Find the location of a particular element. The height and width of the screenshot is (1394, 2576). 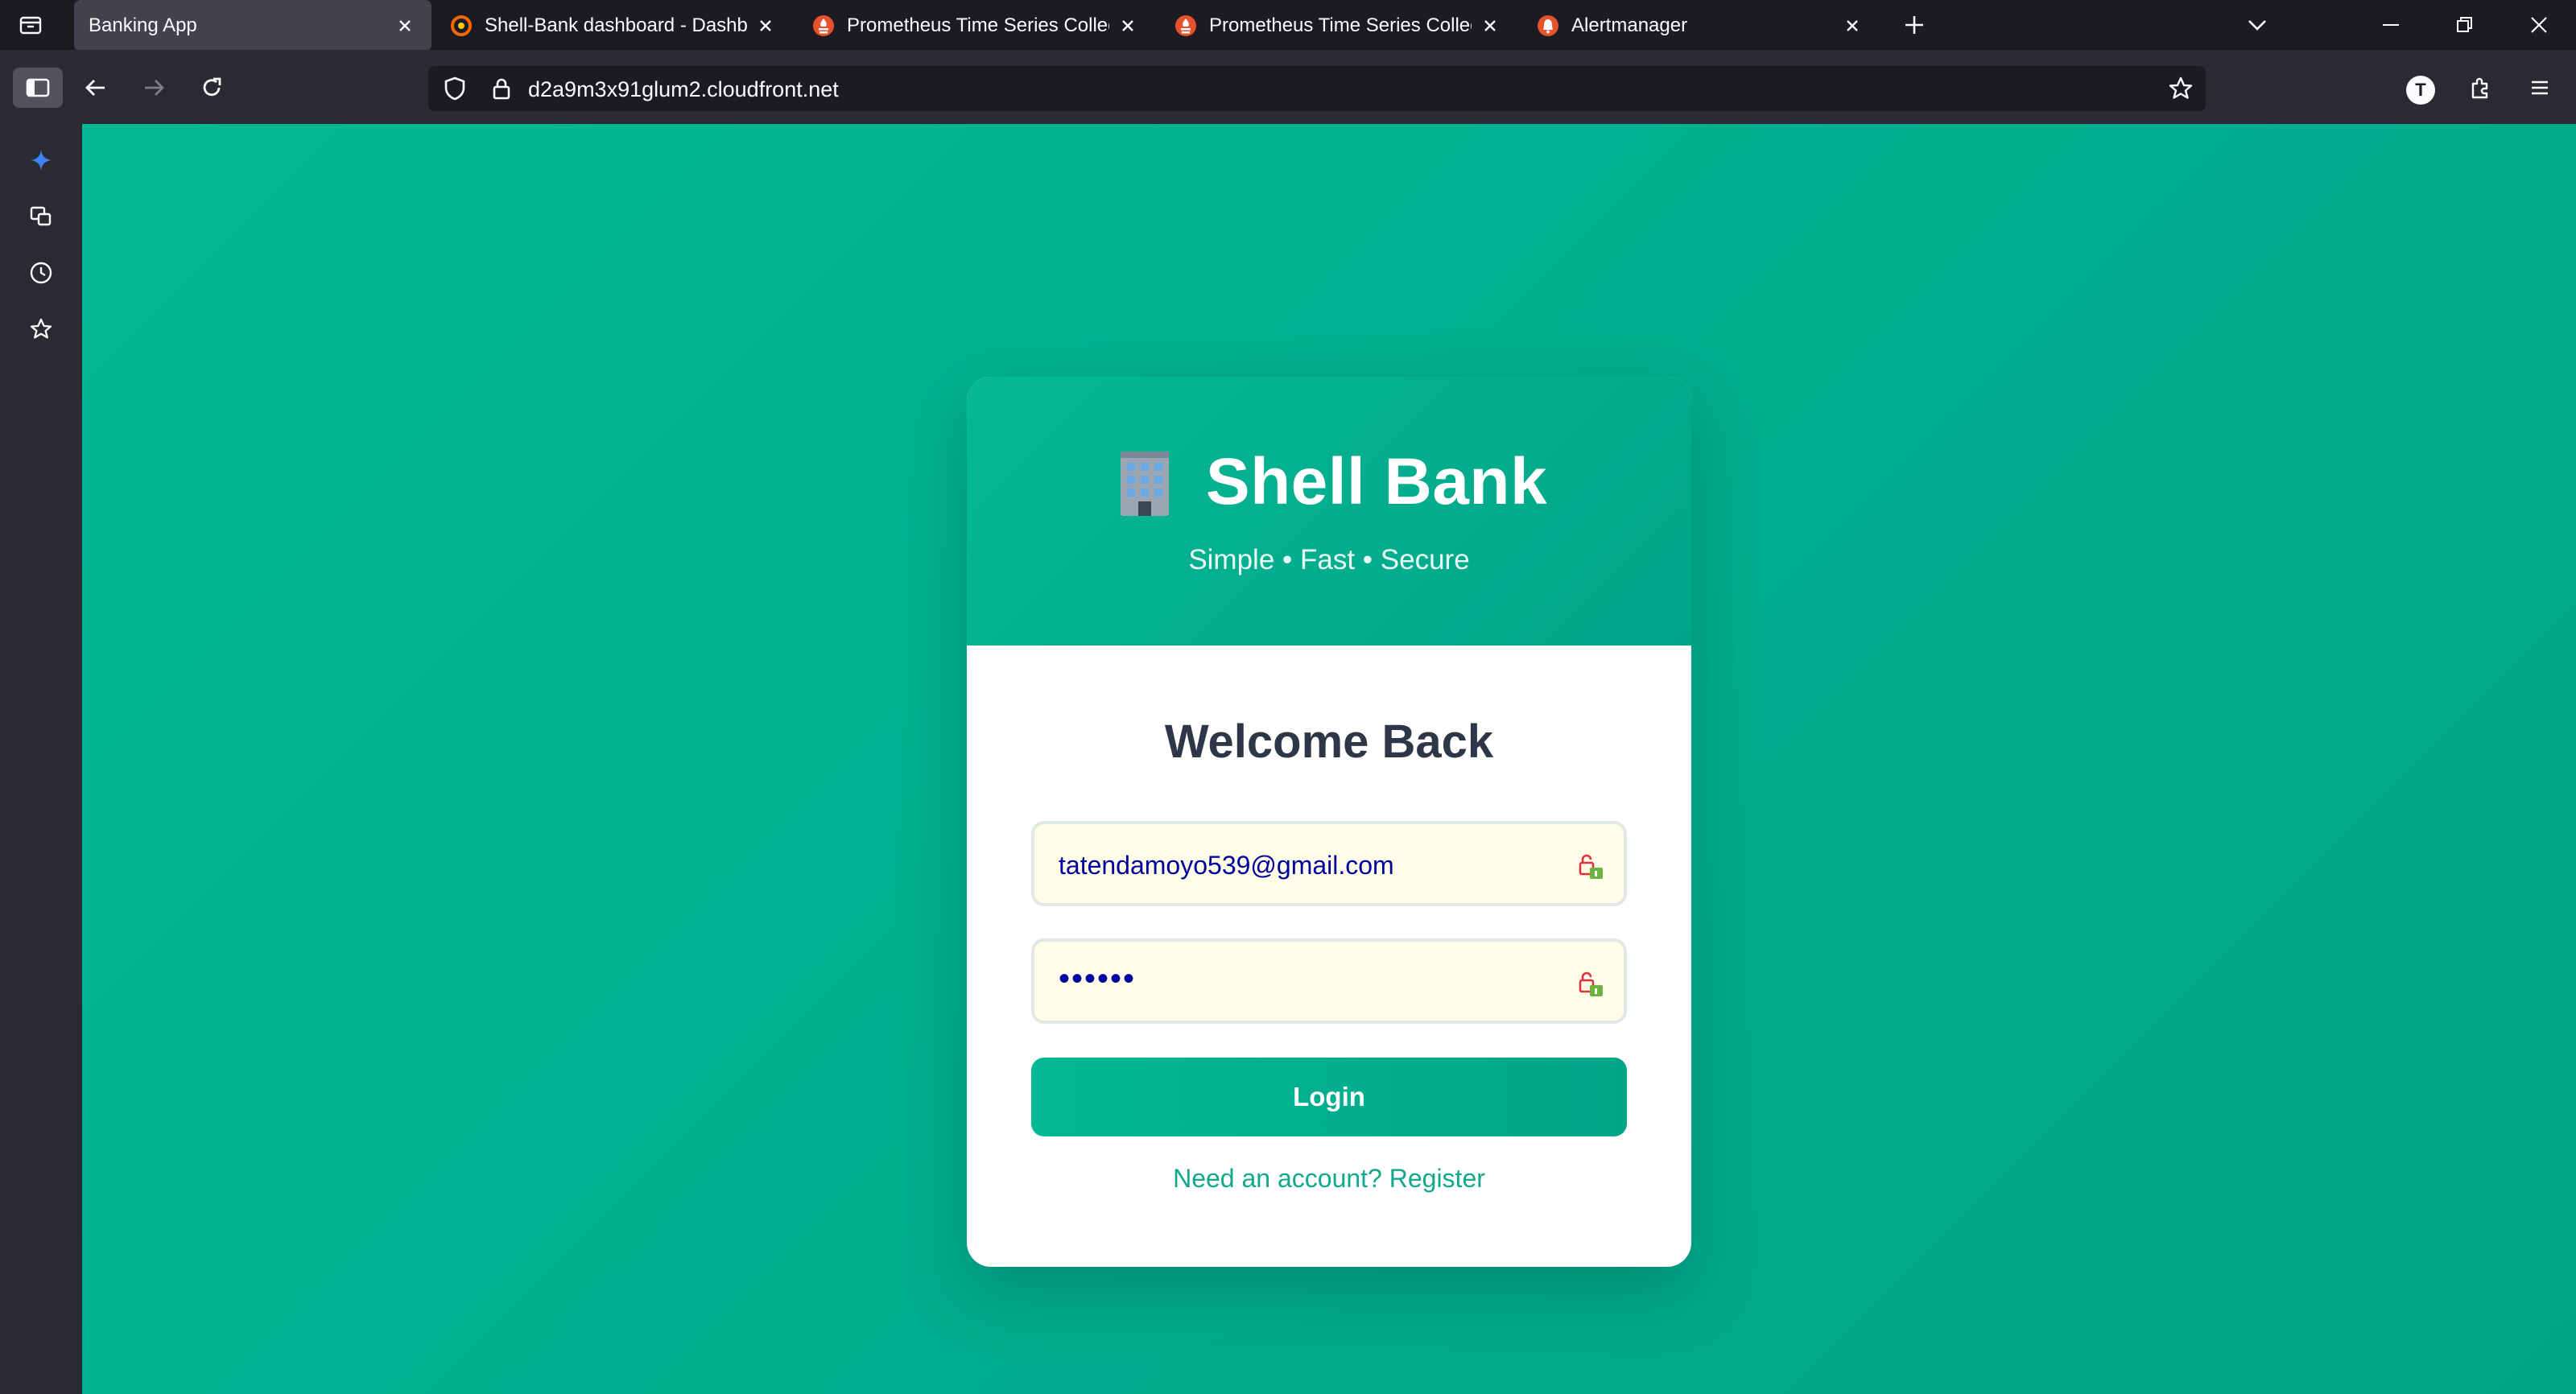

synced-tabs-icon is located at coordinates (41, 216).